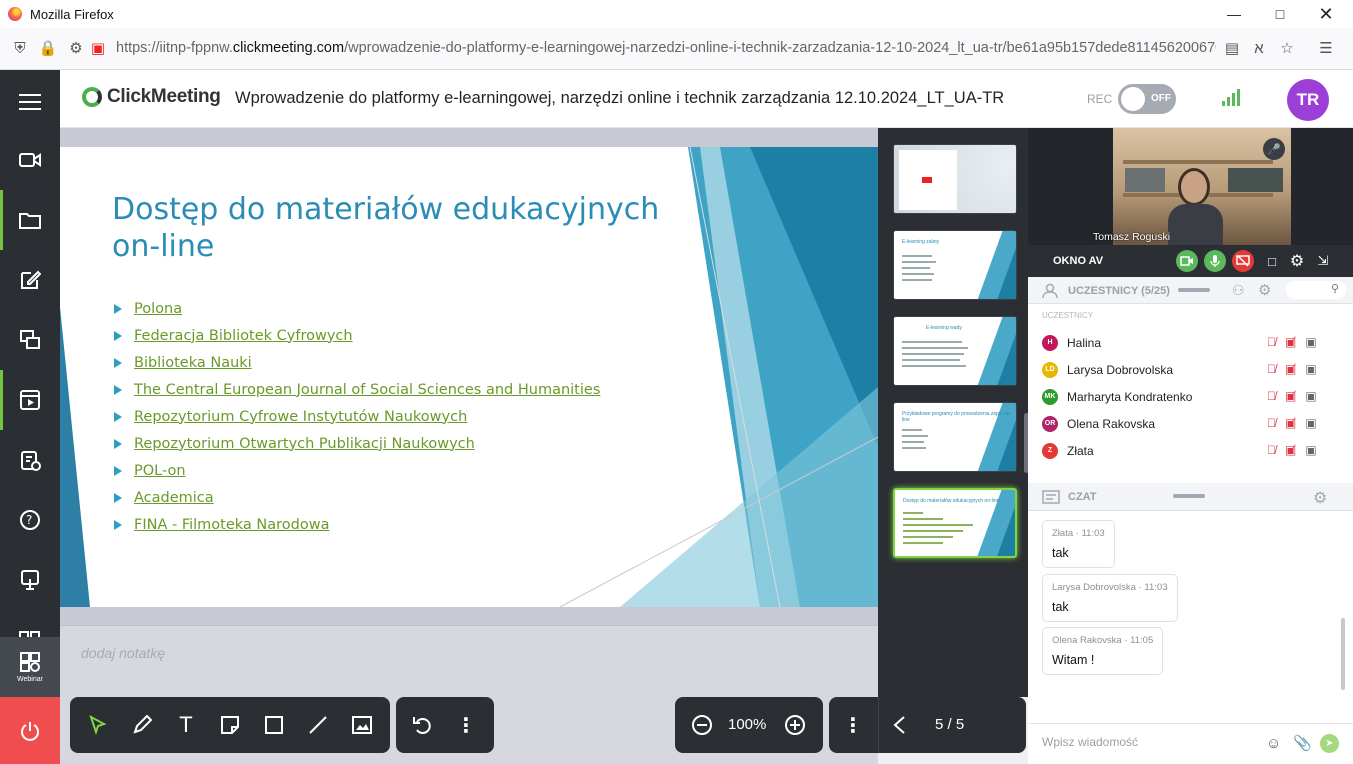 This screenshot has height=764, width=1353. Describe the element at coordinates (151, 97) in the screenshot. I see `clickmeeting-logo: ClickMeeting` at that location.